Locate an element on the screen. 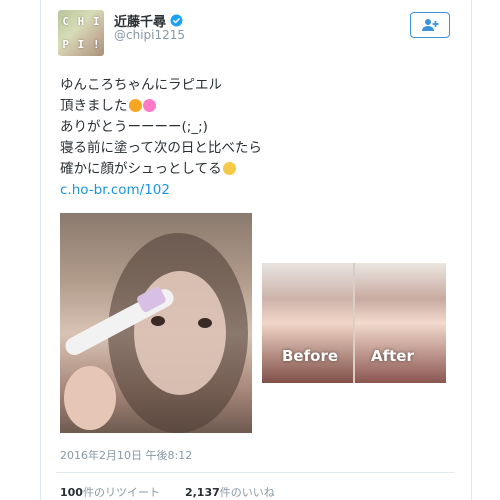  like-stat: 2,137件のいいね is located at coordinates (230, 492).